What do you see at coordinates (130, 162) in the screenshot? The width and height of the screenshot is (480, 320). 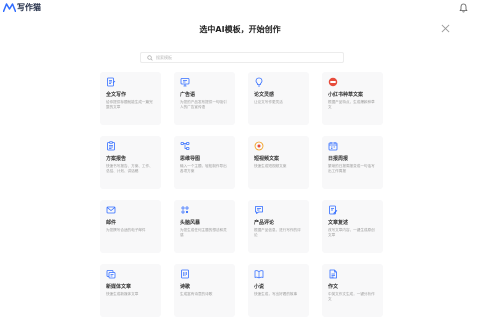 I see `template-card-report: 方案报告 快速书写报告、方案、工作、总结、计划、讲话稿` at bounding box center [130, 162].